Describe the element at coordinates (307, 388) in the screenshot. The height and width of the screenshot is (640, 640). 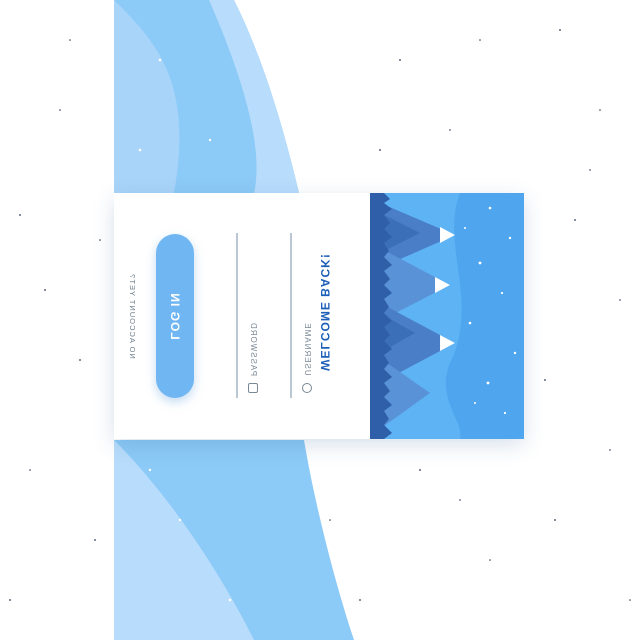
I see `user-icon` at that location.